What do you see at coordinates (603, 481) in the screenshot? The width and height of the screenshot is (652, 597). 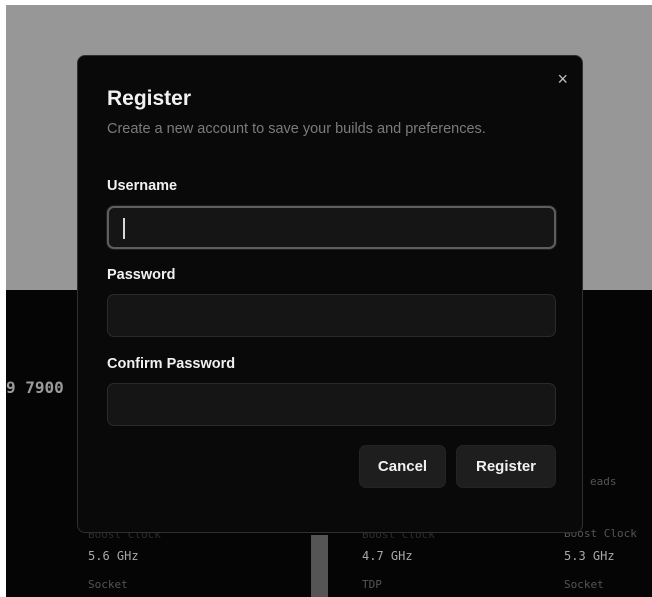 I see `threads-label: eads` at bounding box center [603, 481].